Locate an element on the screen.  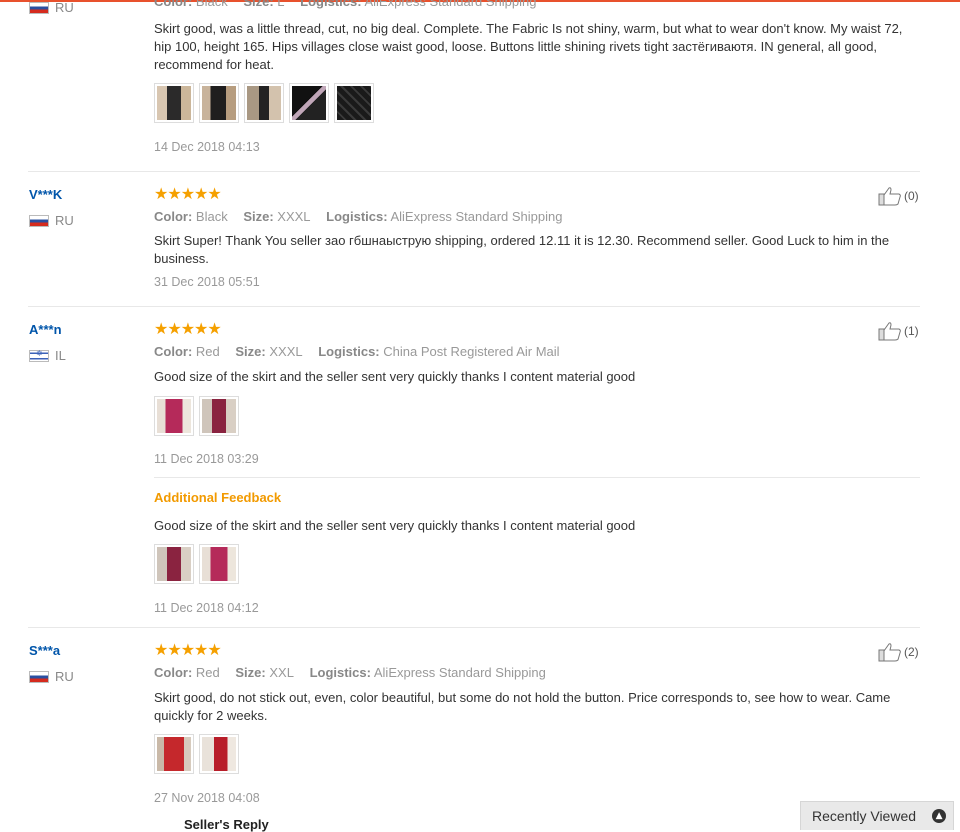
helpful-button: (1) is located at coordinates (898, 331).